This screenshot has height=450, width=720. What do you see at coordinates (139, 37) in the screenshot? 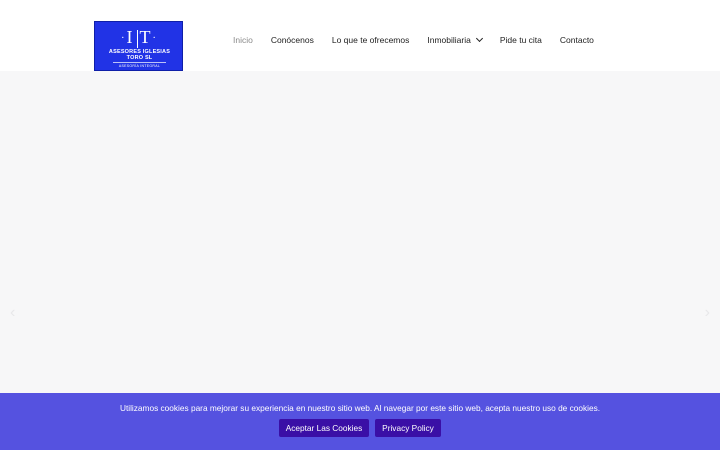
I see `logo-mark: ·I T·` at bounding box center [139, 37].